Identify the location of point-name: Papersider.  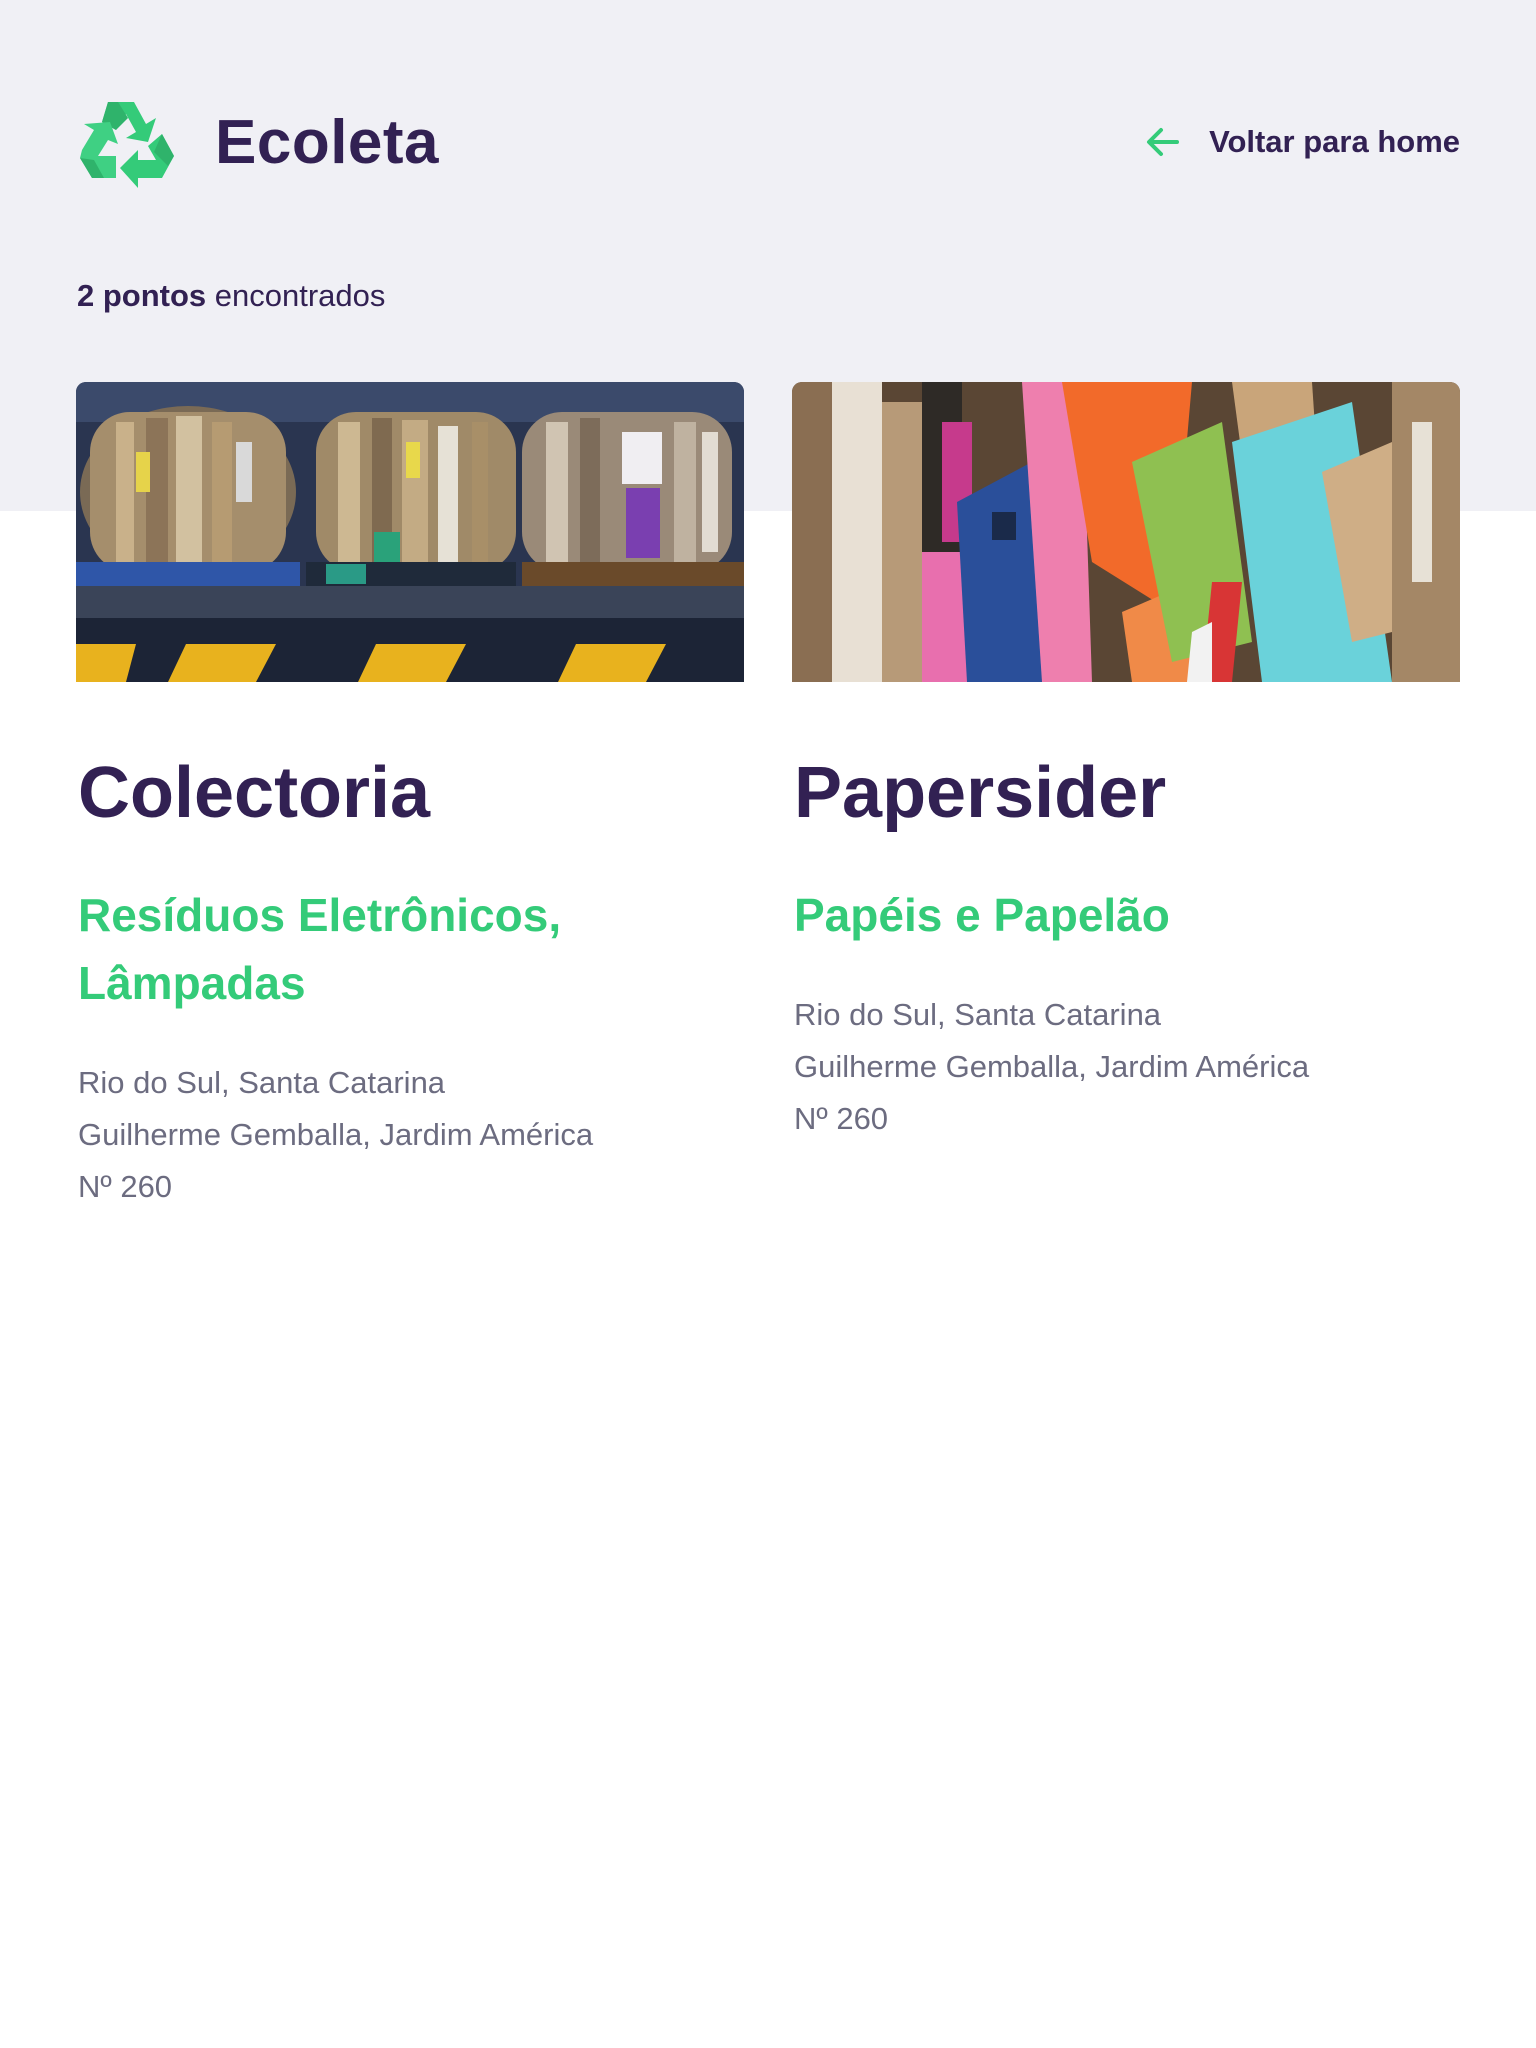
(980, 793).